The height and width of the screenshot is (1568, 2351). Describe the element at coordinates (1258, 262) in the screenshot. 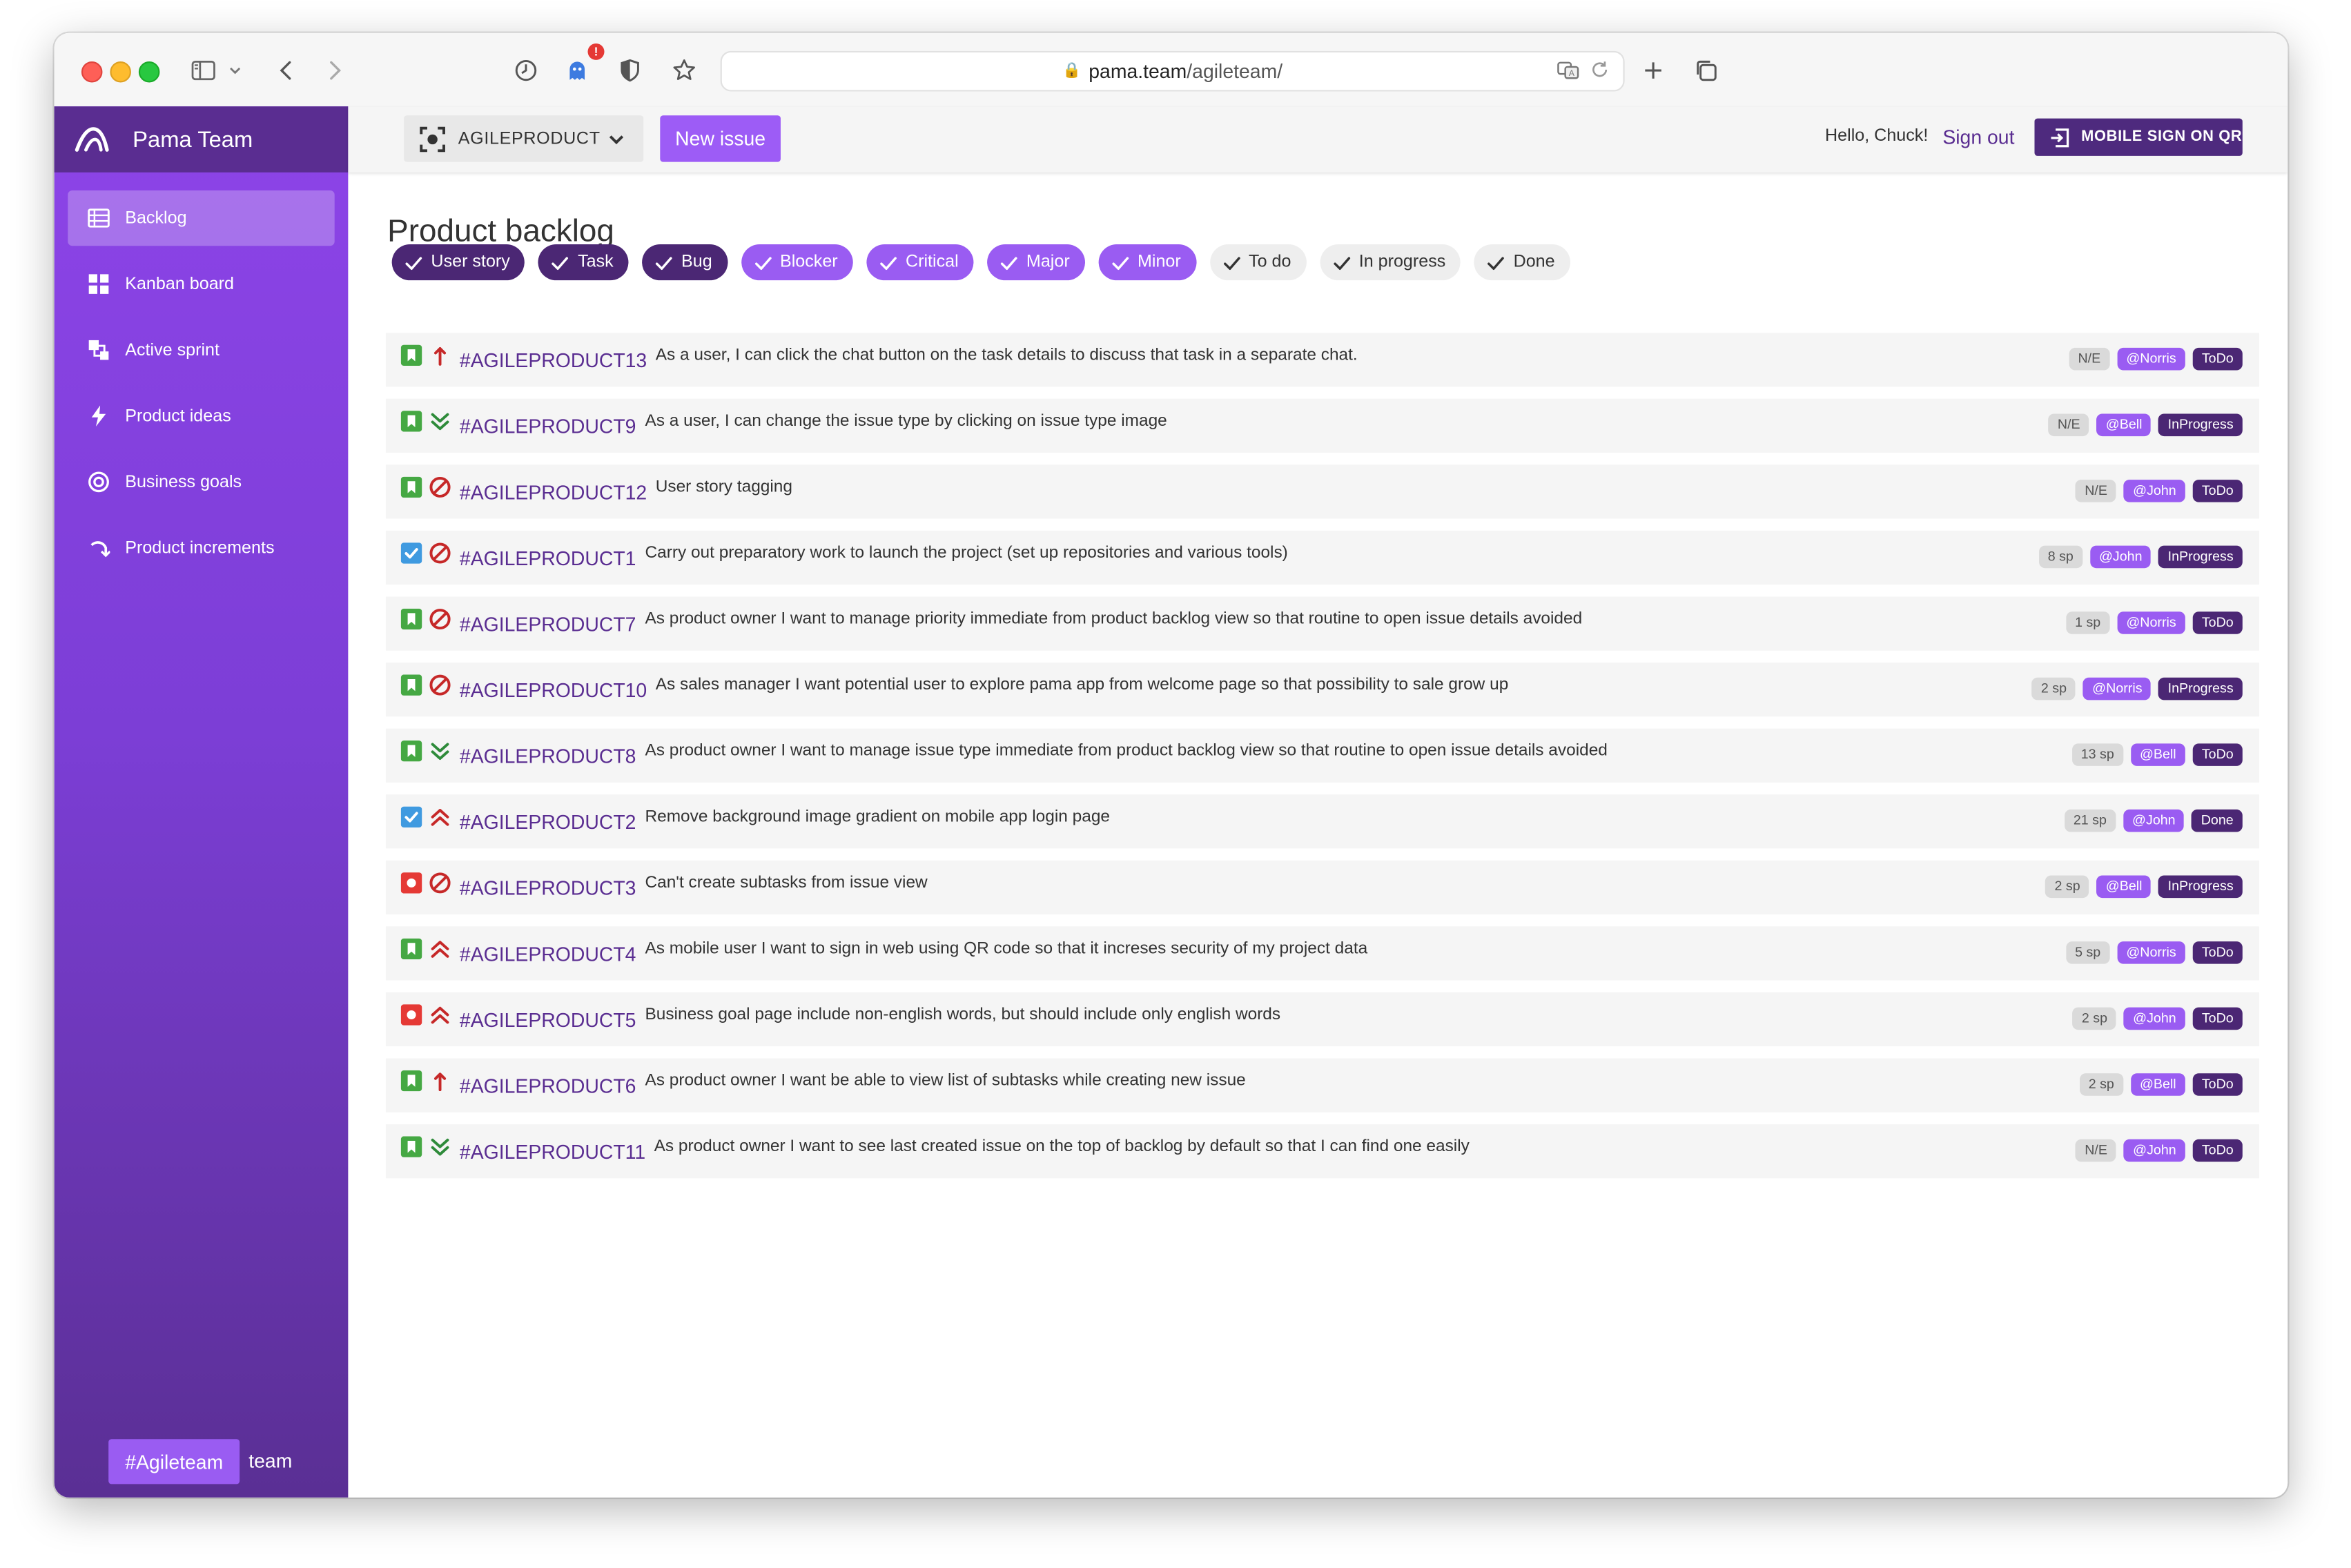

I see `filter-chip: To do` at that location.